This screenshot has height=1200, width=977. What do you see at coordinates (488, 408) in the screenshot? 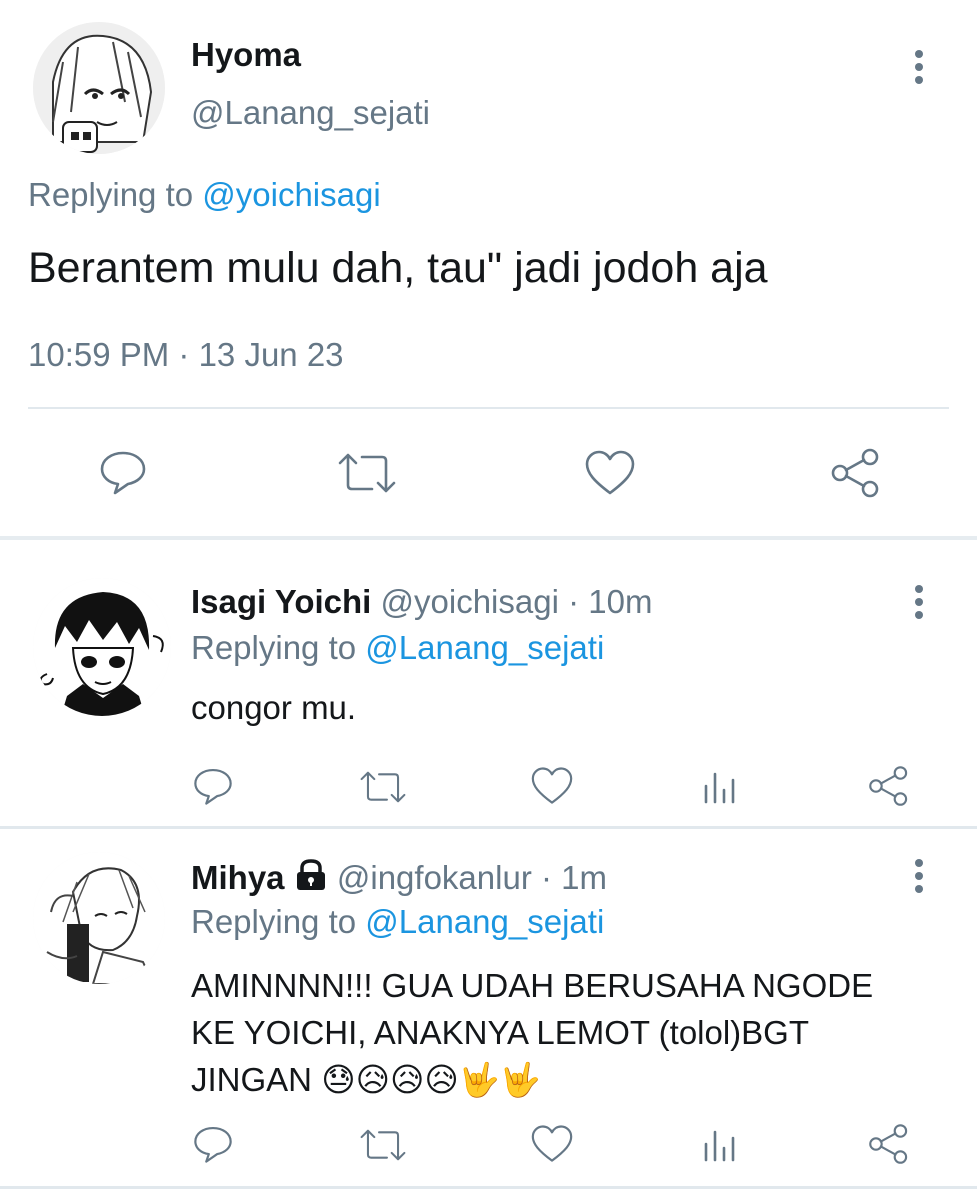
I see `divider` at bounding box center [488, 408].